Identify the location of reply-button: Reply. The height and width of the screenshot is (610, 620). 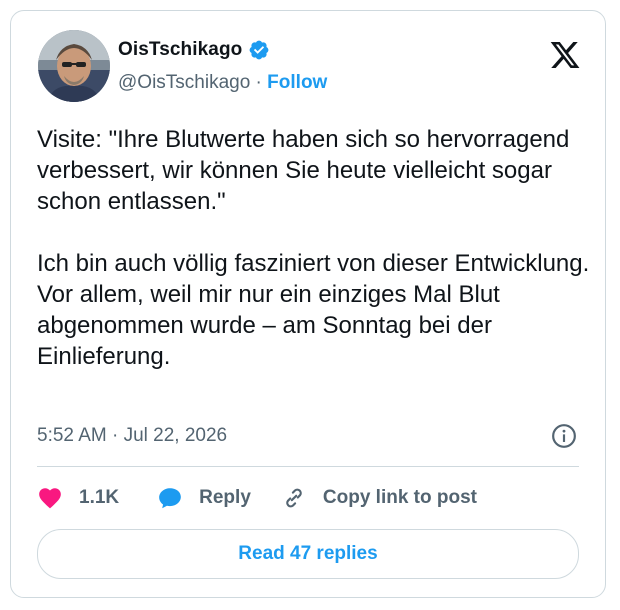
(204, 498).